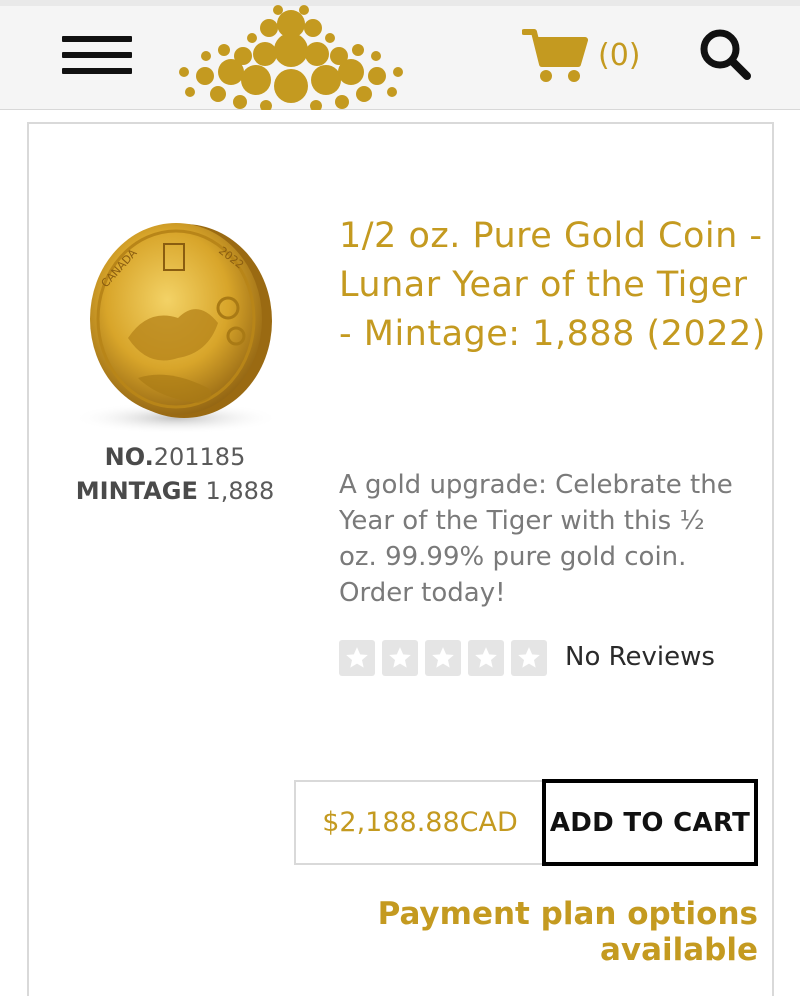  Describe the element at coordinates (136, 491) in the screenshot. I see `mintage-label: MINTAGE` at that location.